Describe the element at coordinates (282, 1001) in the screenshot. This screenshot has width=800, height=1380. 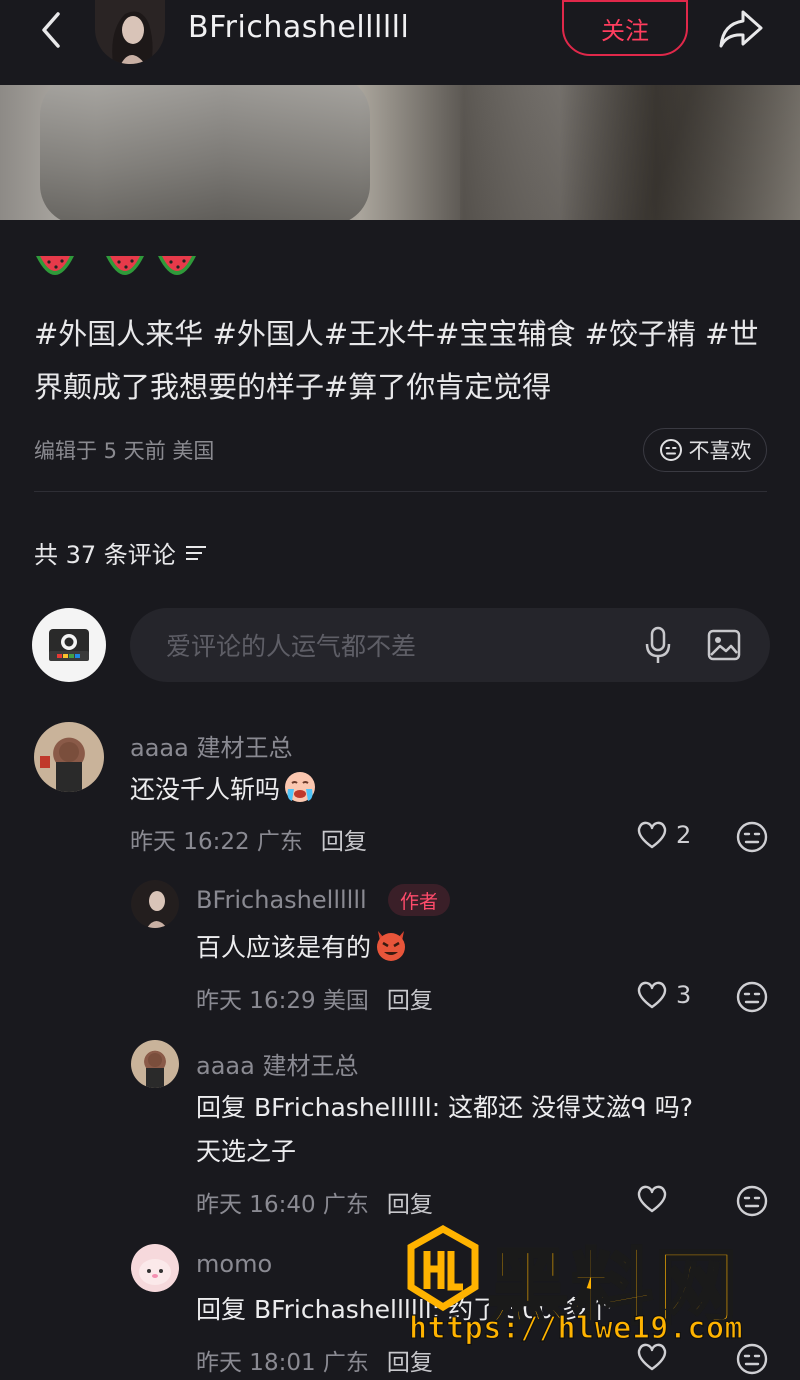
I see `comment-time: 昨天 16:29 美国` at that location.